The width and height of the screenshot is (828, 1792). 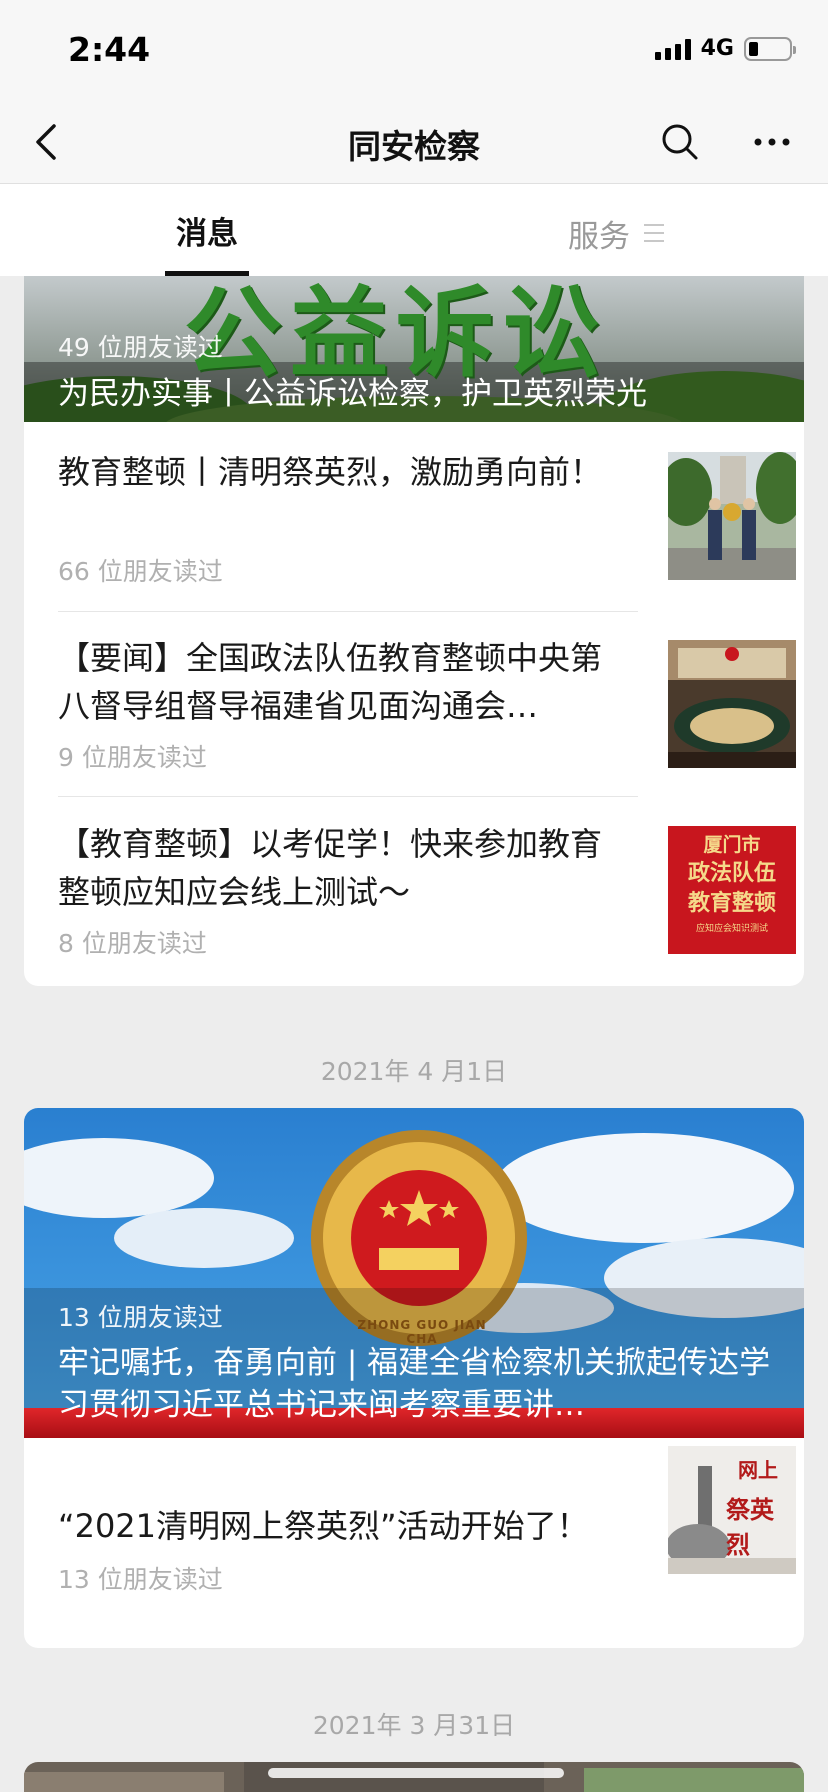 What do you see at coordinates (427, 518) in the screenshot?
I see `article-item: 教育整顿丨清明祭英烈，激励勇向前！ 66 位朋友读过` at bounding box center [427, 518].